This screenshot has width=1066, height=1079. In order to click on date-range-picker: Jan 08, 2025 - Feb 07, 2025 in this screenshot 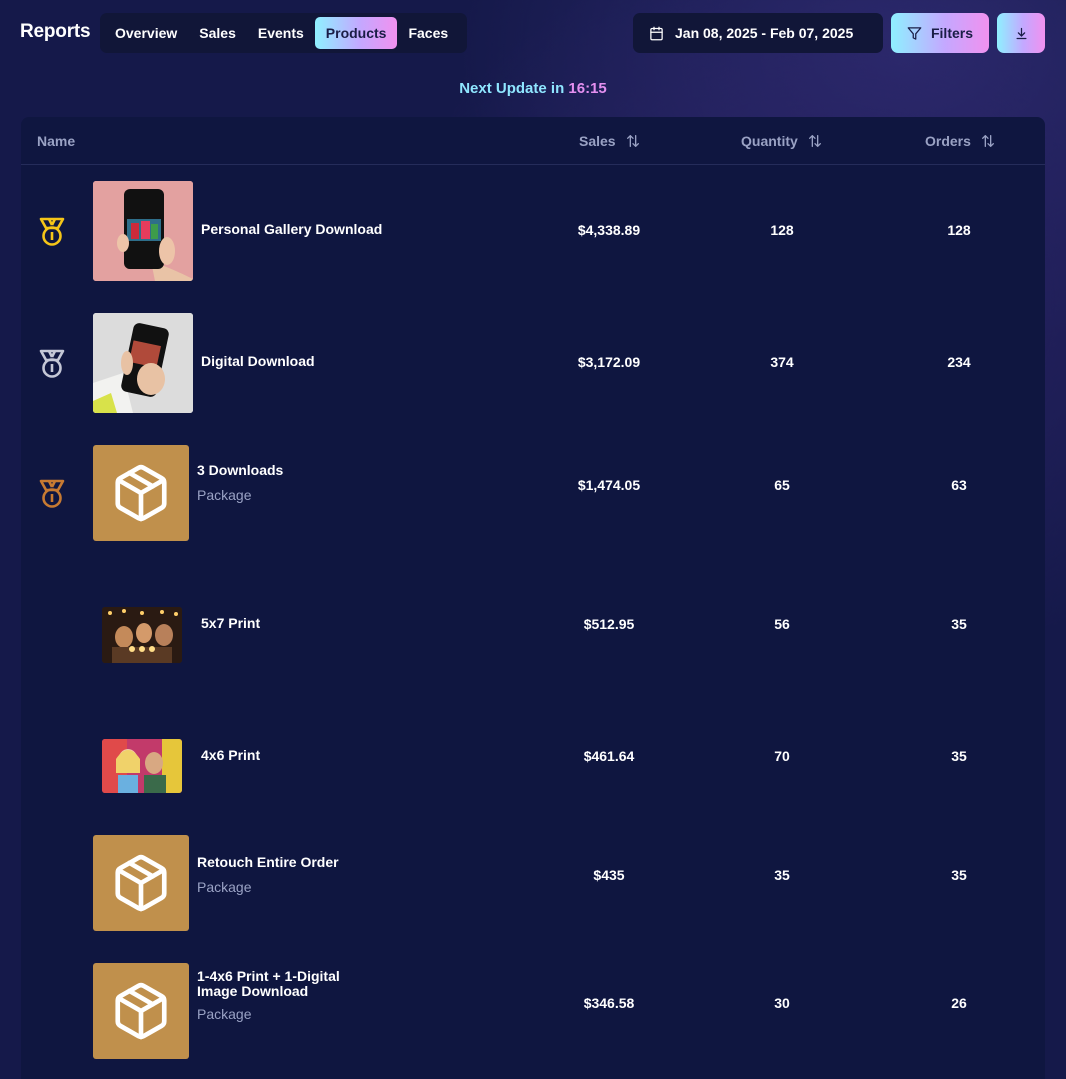, I will do `click(758, 33)`.